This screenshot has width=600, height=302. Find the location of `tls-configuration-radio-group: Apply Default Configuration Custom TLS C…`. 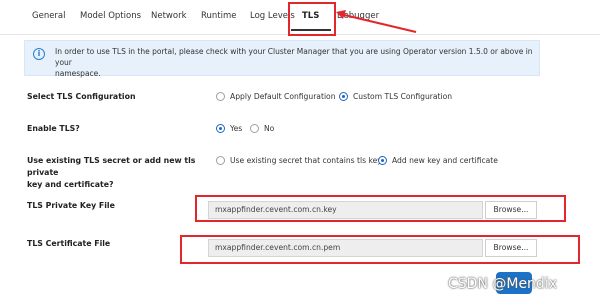

tls-configuration-radio-group: Apply Default Configuration Custom TLS C… is located at coordinates (346, 98).